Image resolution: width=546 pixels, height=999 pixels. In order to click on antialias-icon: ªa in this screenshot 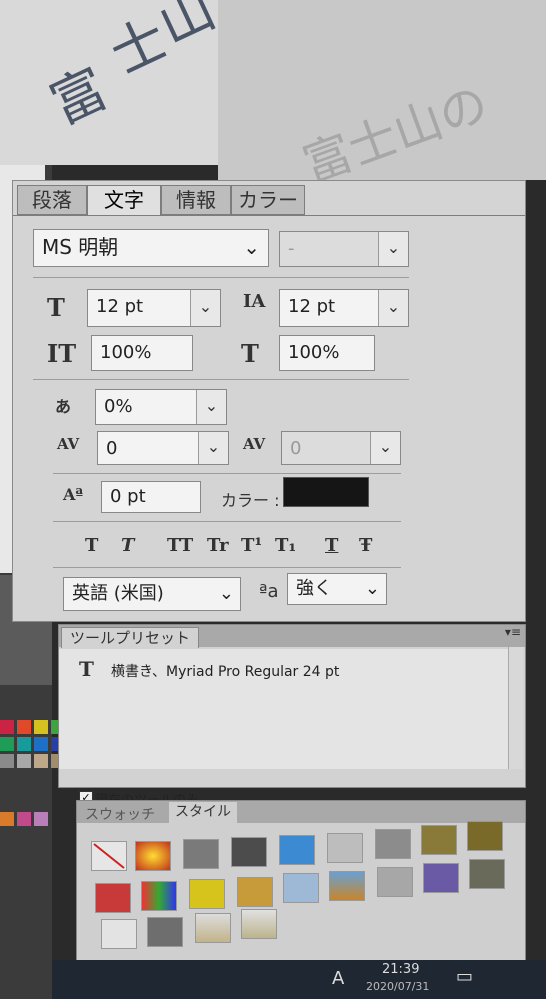, I will do `click(269, 591)`.